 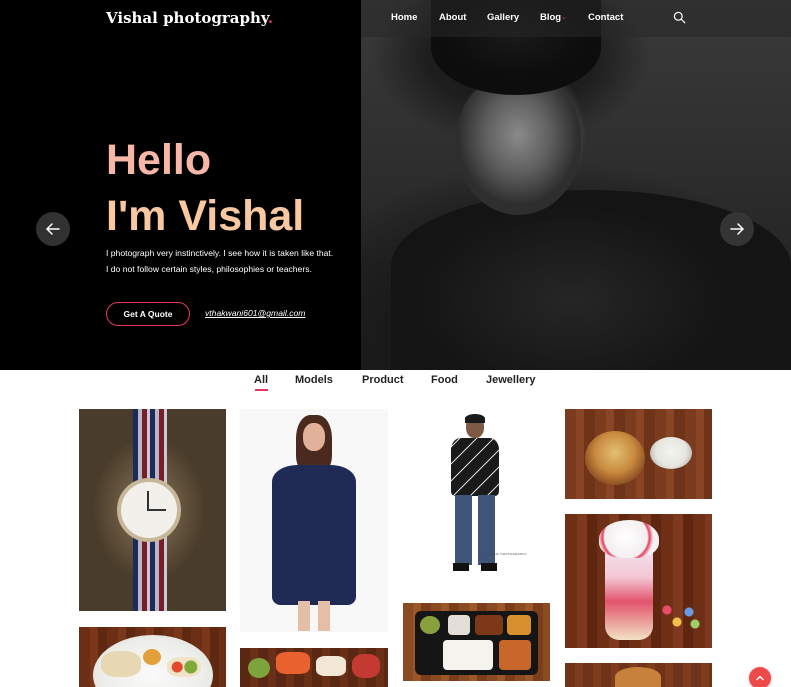 I want to click on chevron-down-icon: ⌄, so click(x=564, y=17).